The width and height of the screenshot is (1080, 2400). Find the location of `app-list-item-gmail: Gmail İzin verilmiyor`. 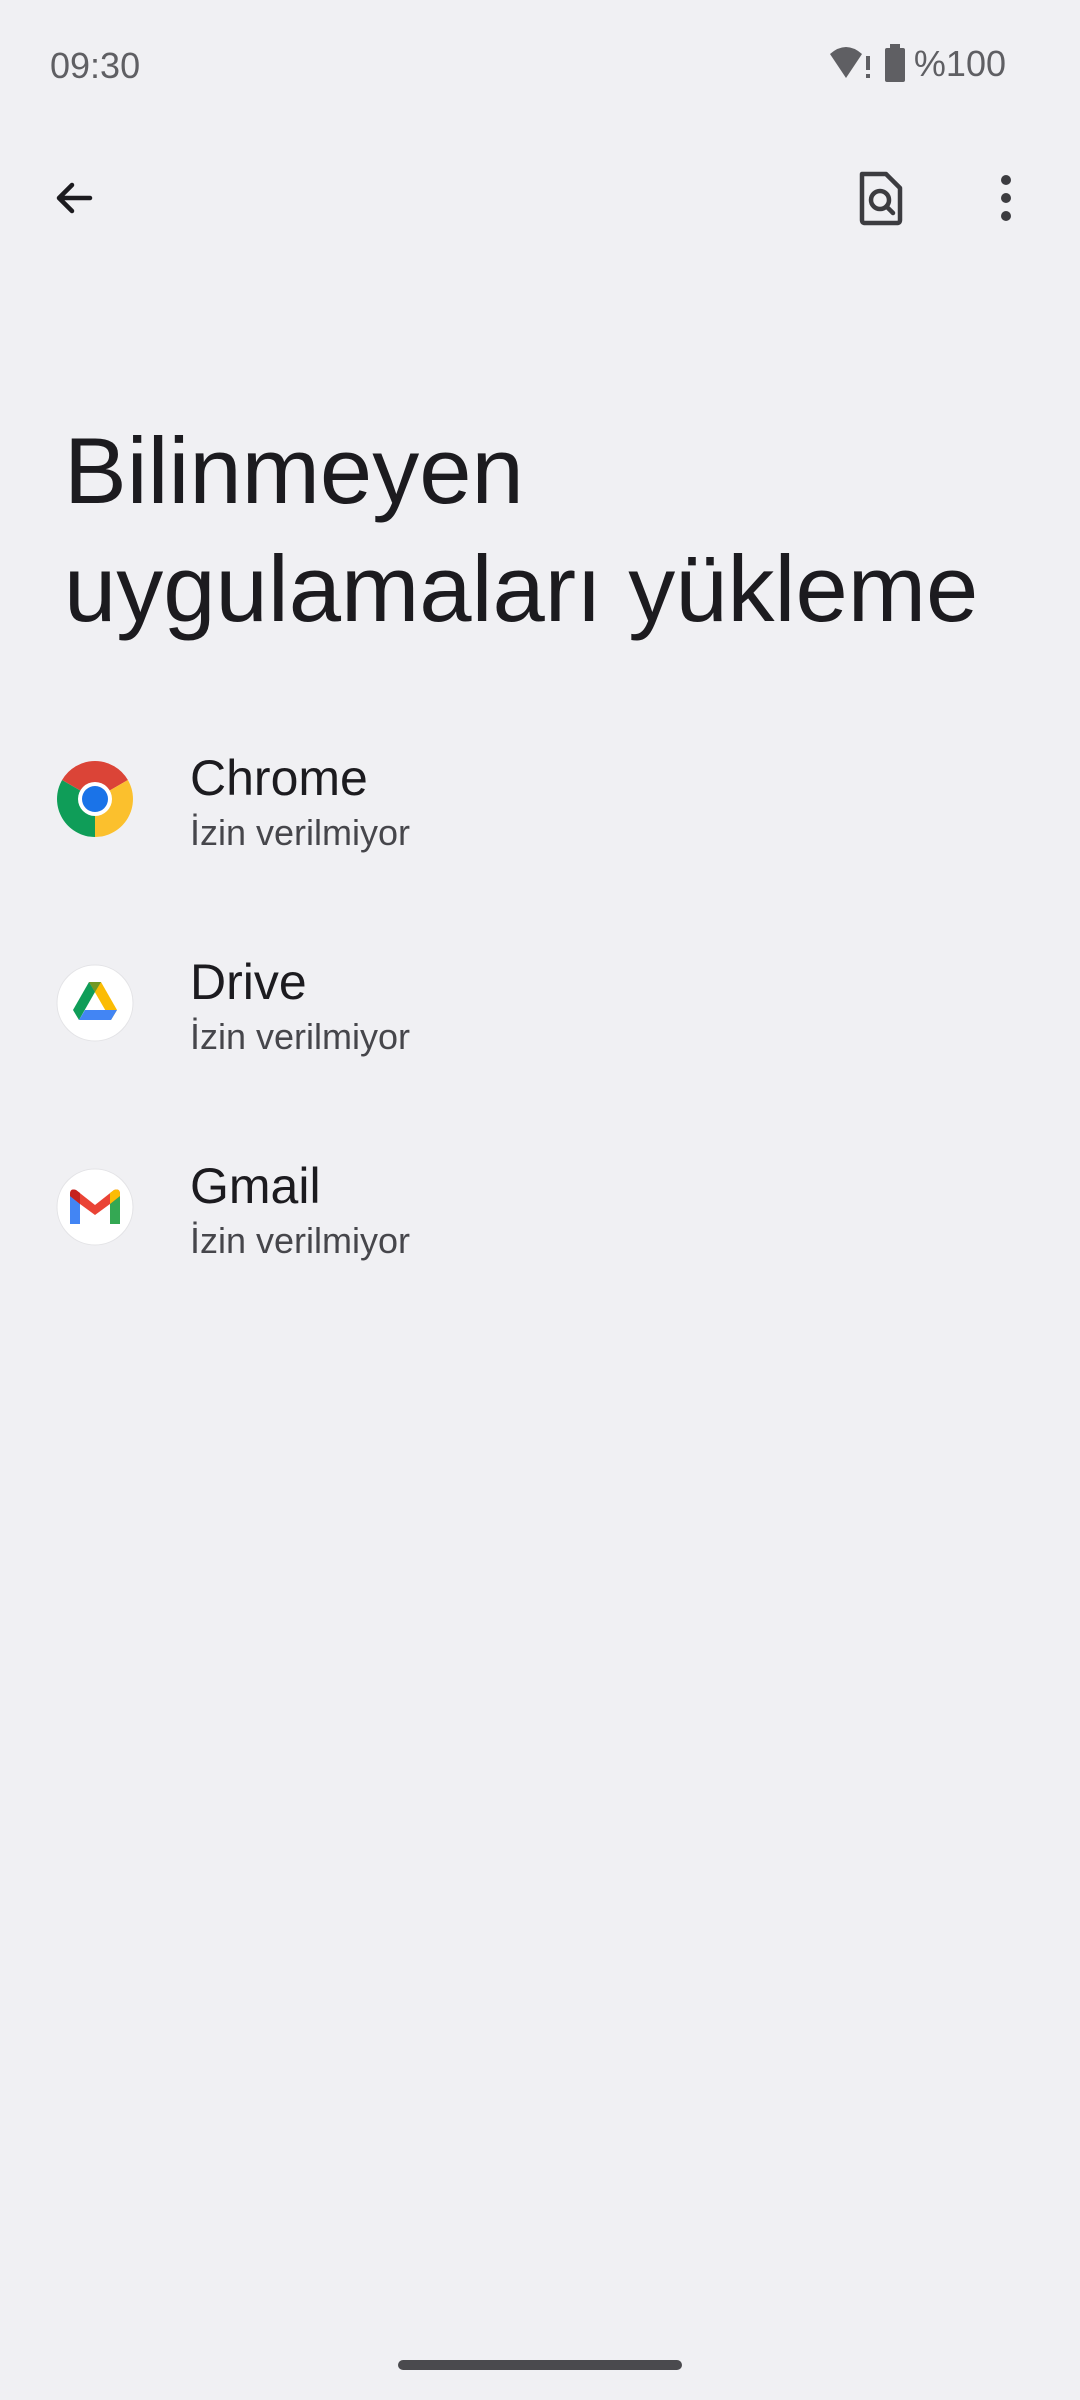

app-list-item-gmail: Gmail İzin verilmiyor is located at coordinates (540, 1230).